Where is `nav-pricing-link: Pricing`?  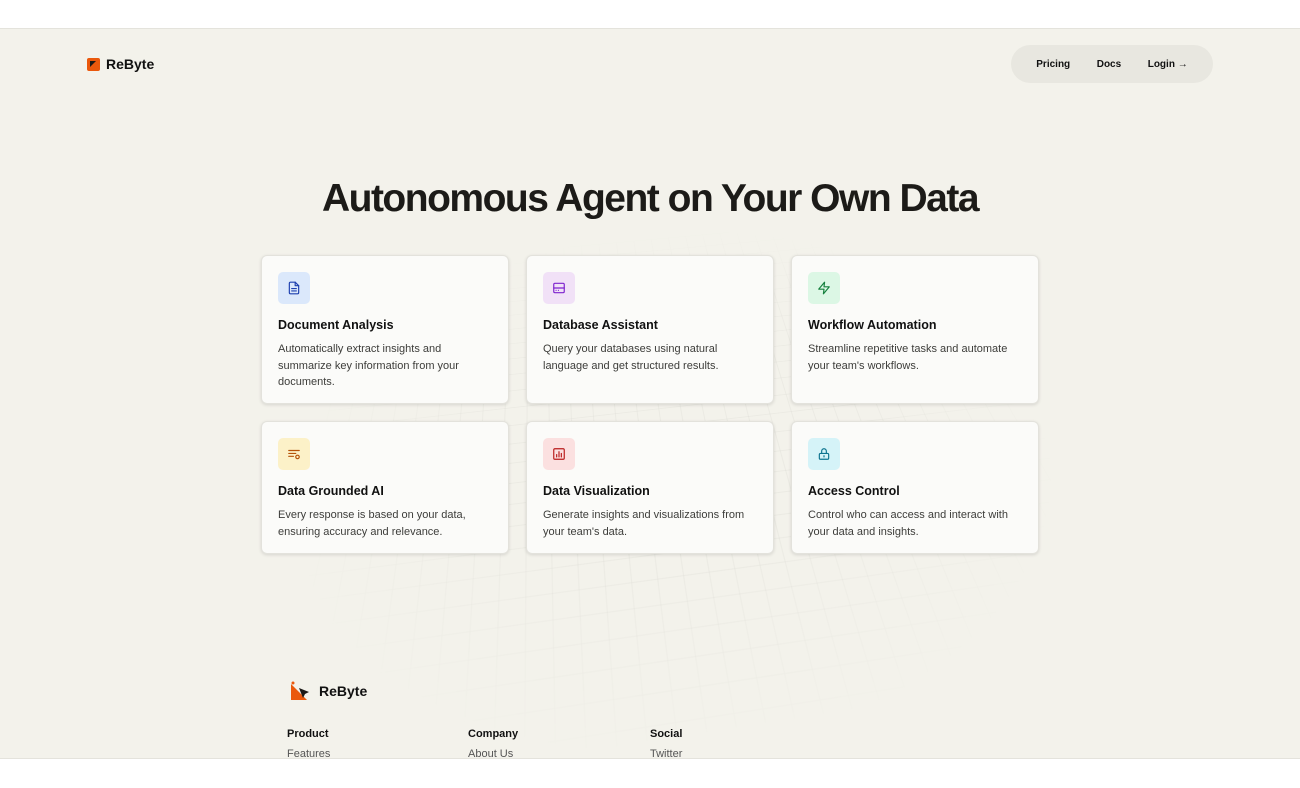 nav-pricing-link: Pricing is located at coordinates (1053, 64).